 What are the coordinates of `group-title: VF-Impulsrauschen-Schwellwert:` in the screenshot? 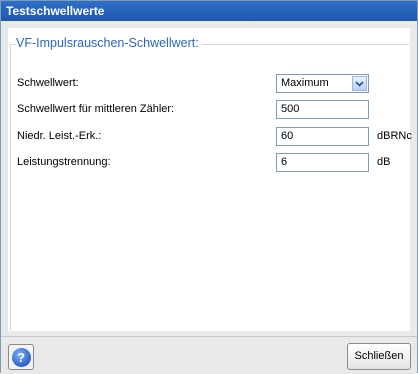 It's located at (109, 43).